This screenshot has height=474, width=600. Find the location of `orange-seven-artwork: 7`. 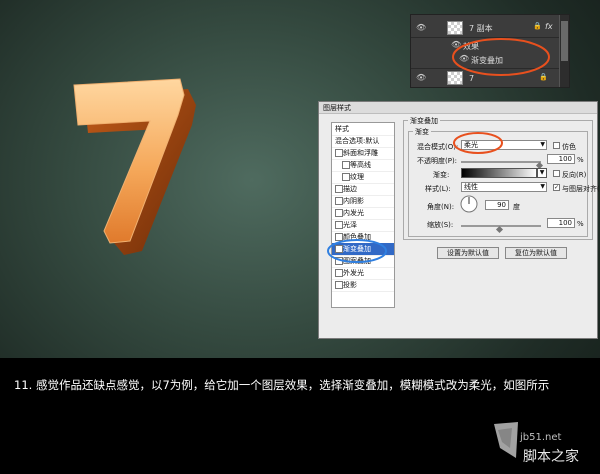

orange-seven-artwork: 7 is located at coordinates (135, 157).